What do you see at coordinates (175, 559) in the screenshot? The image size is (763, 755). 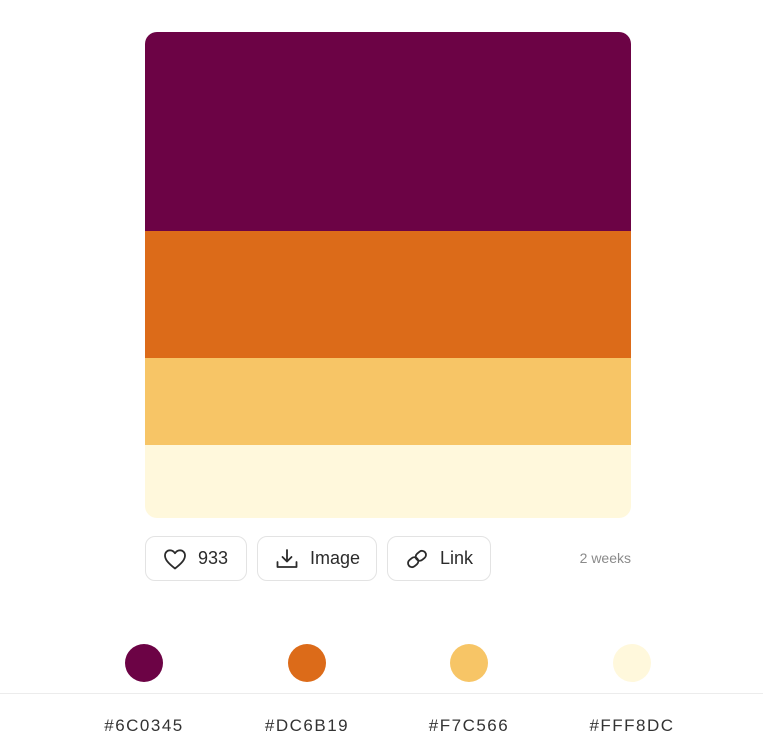 I see `heart-icon` at bounding box center [175, 559].